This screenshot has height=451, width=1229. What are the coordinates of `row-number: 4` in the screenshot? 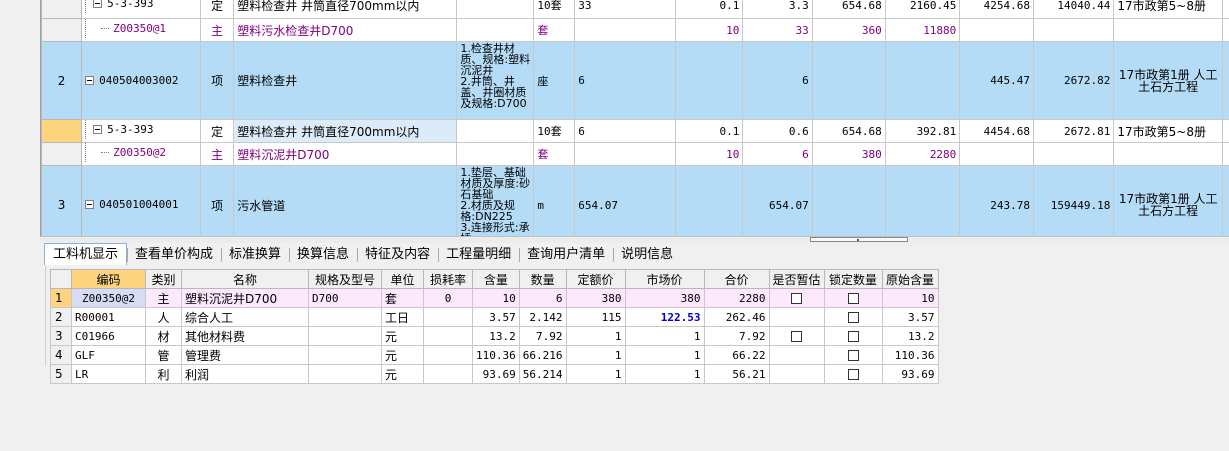 It's located at (61, 355).